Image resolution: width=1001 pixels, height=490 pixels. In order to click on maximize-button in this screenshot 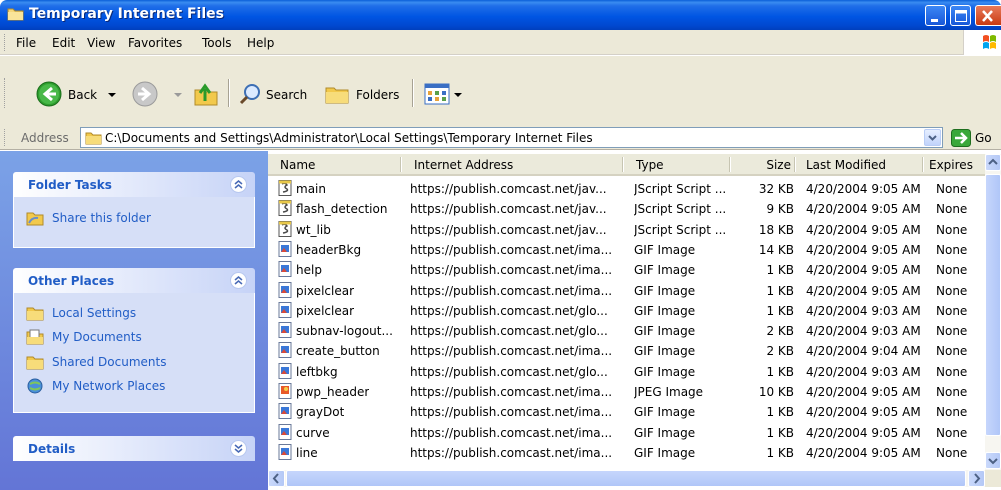, I will do `click(960, 15)`.